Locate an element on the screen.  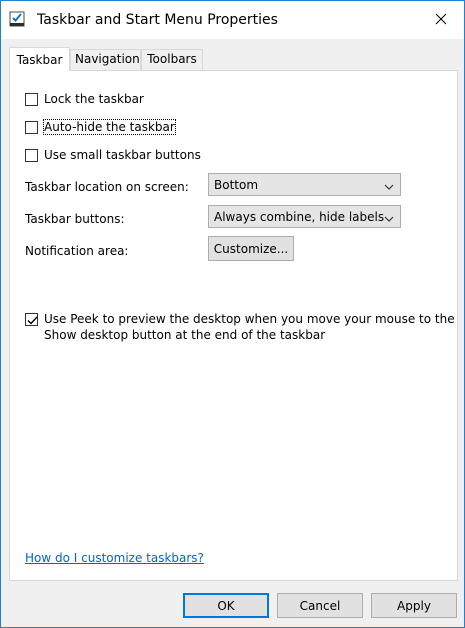
auto-hide-checkbox: Auto-hide the taskbar is located at coordinates (100, 127).